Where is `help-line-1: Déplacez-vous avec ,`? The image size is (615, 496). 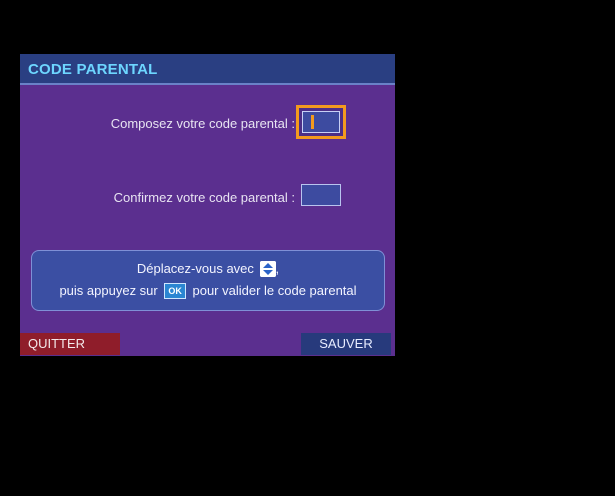
help-line-1: Déplacez-vous avec , is located at coordinates (208, 269).